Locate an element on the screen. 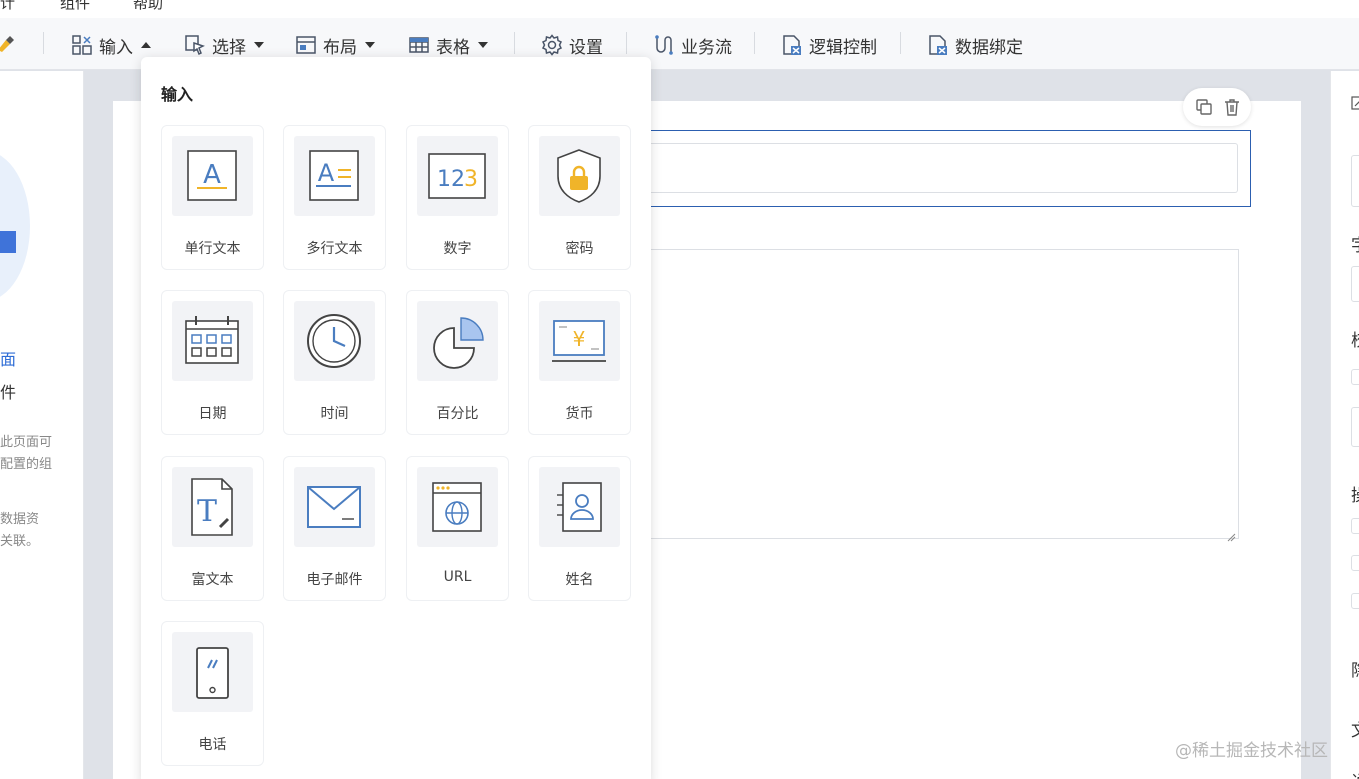  sidebar-desc-line: 关联。 is located at coordinates (20, 541).